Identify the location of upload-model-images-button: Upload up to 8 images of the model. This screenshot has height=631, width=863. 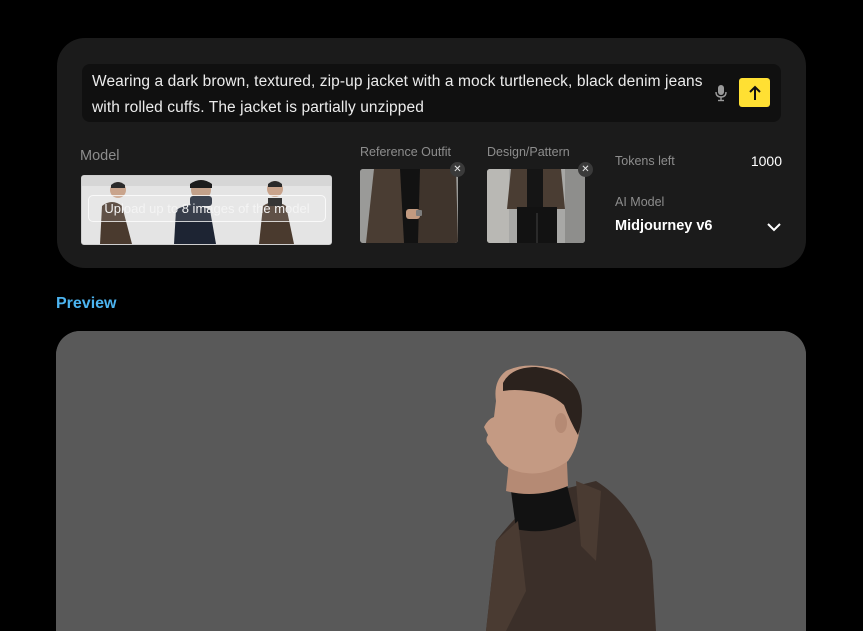
(207, 208).